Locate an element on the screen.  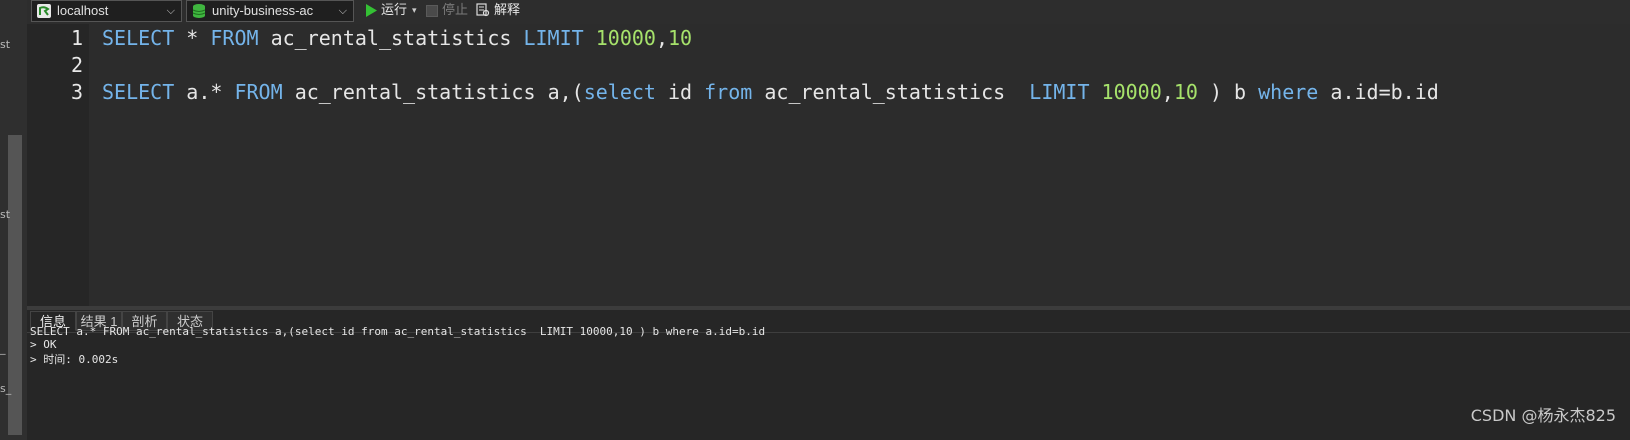
run-label: 运行 is located at coordinates (394, 9).